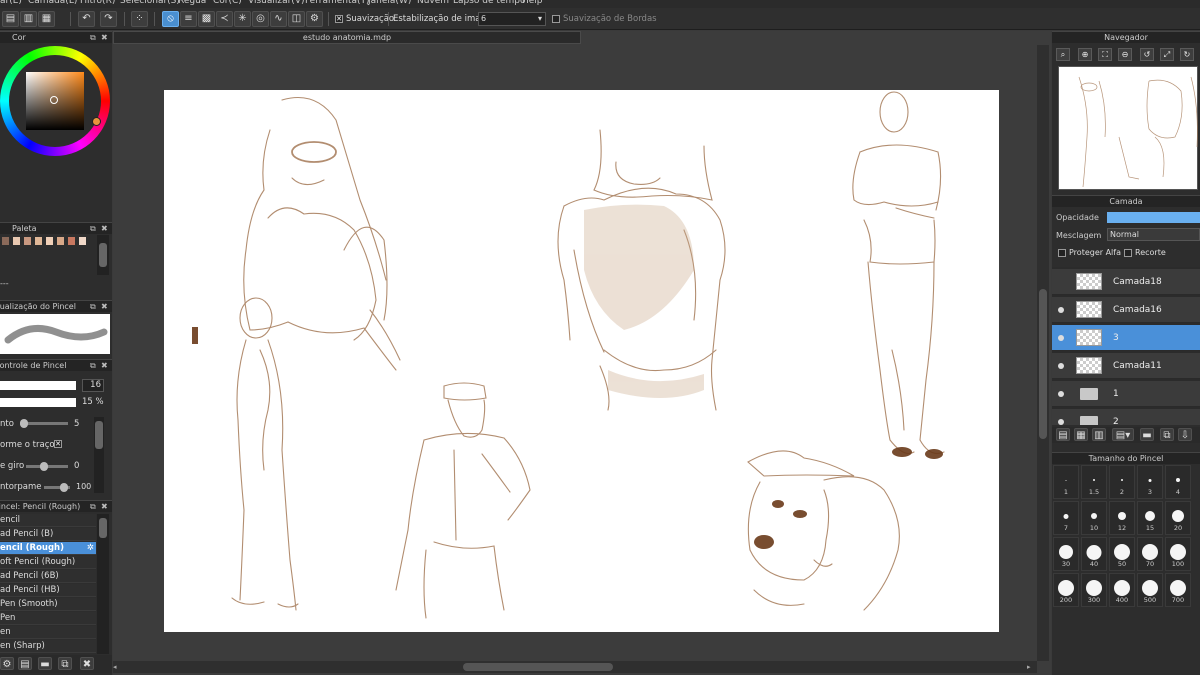 The width and height of the screenshot is (1200, 675). Describe the element at coordinates (103, 584) in the screenshot. I see `brush-list-scrollbar` at that location.